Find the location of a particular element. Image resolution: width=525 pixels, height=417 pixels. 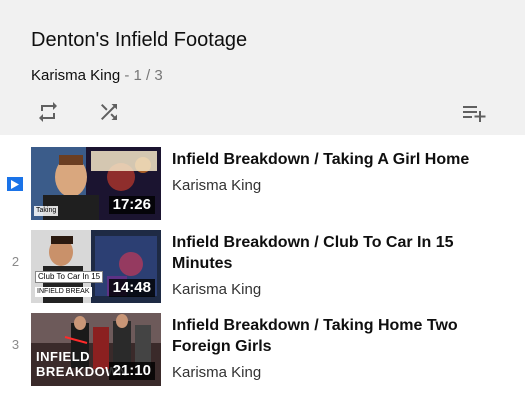

video-thumbnail: INFIELD BREAKDOWN 21:10 is located at coordinates (96, 349).